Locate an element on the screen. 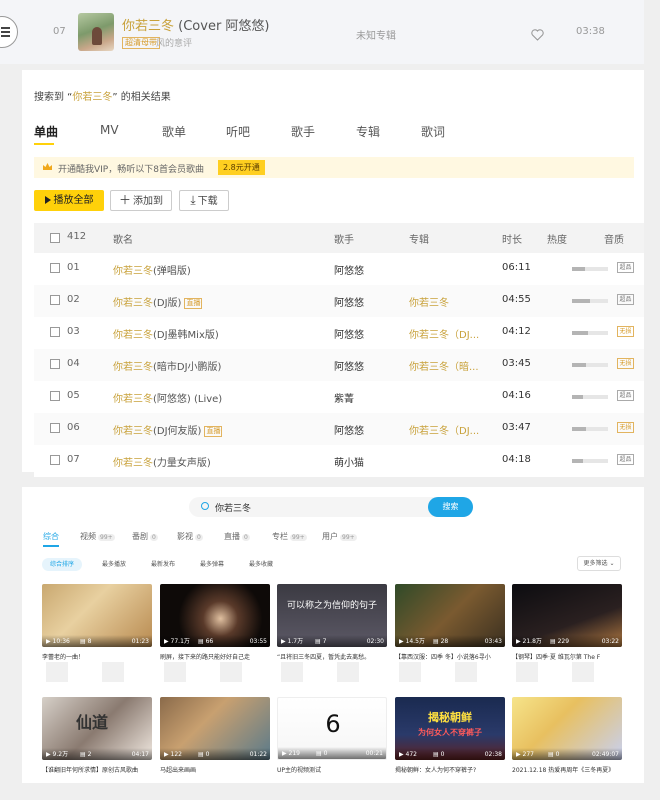 The height and width of the screenshot is (800, 660). video-thumbnail: ▶ 21.8万 ▤ 229 03:22 is located at coordinates (567, 615).